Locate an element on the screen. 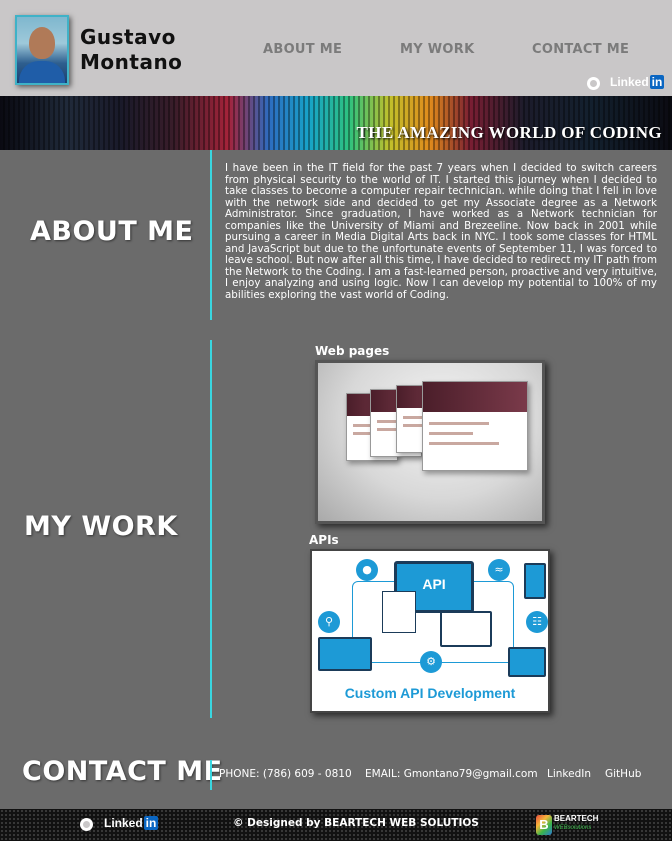 This screenshot has width=672, height=841. search-icon: ⚲ is located at coordinates (329, 622).